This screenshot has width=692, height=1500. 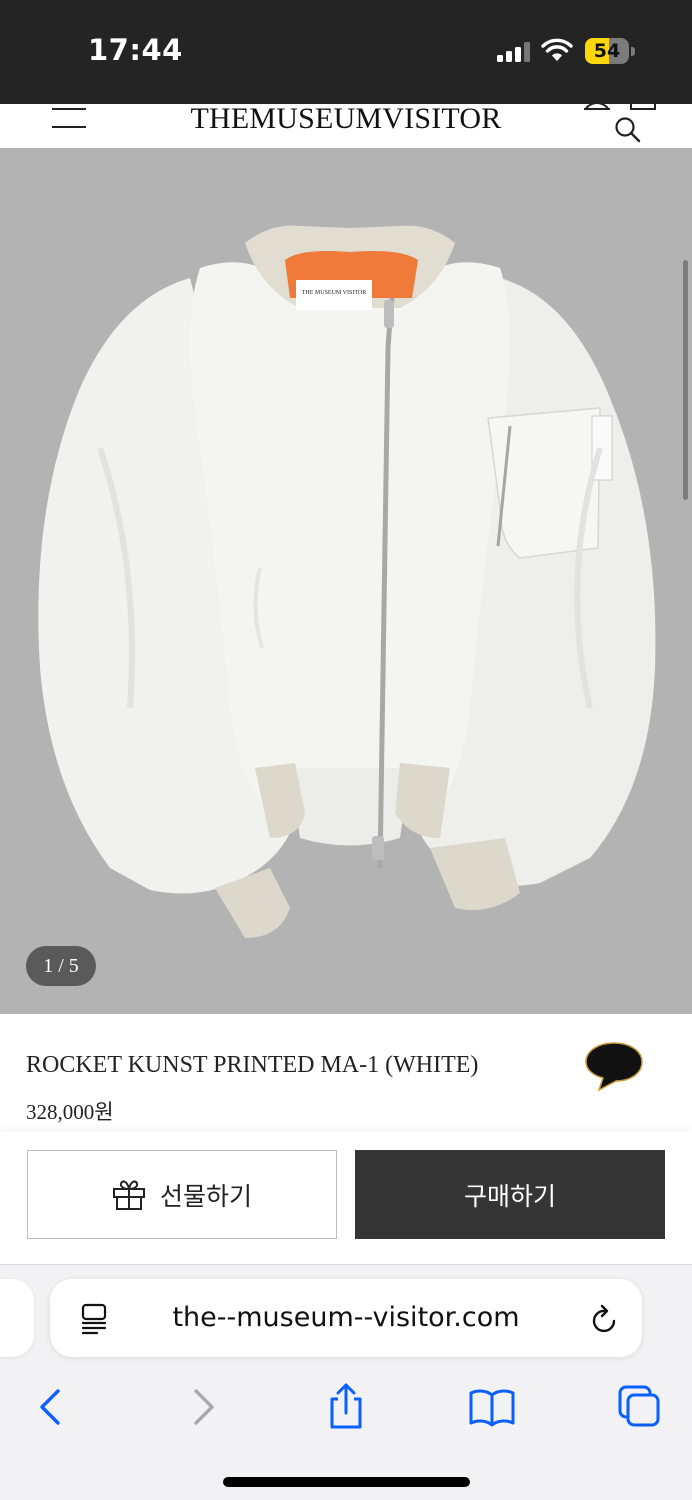 What do you see at coordinates (614, 1066) in the screenshot?
I see `chat-bubble-icon` at bounding box center [614, 1066].